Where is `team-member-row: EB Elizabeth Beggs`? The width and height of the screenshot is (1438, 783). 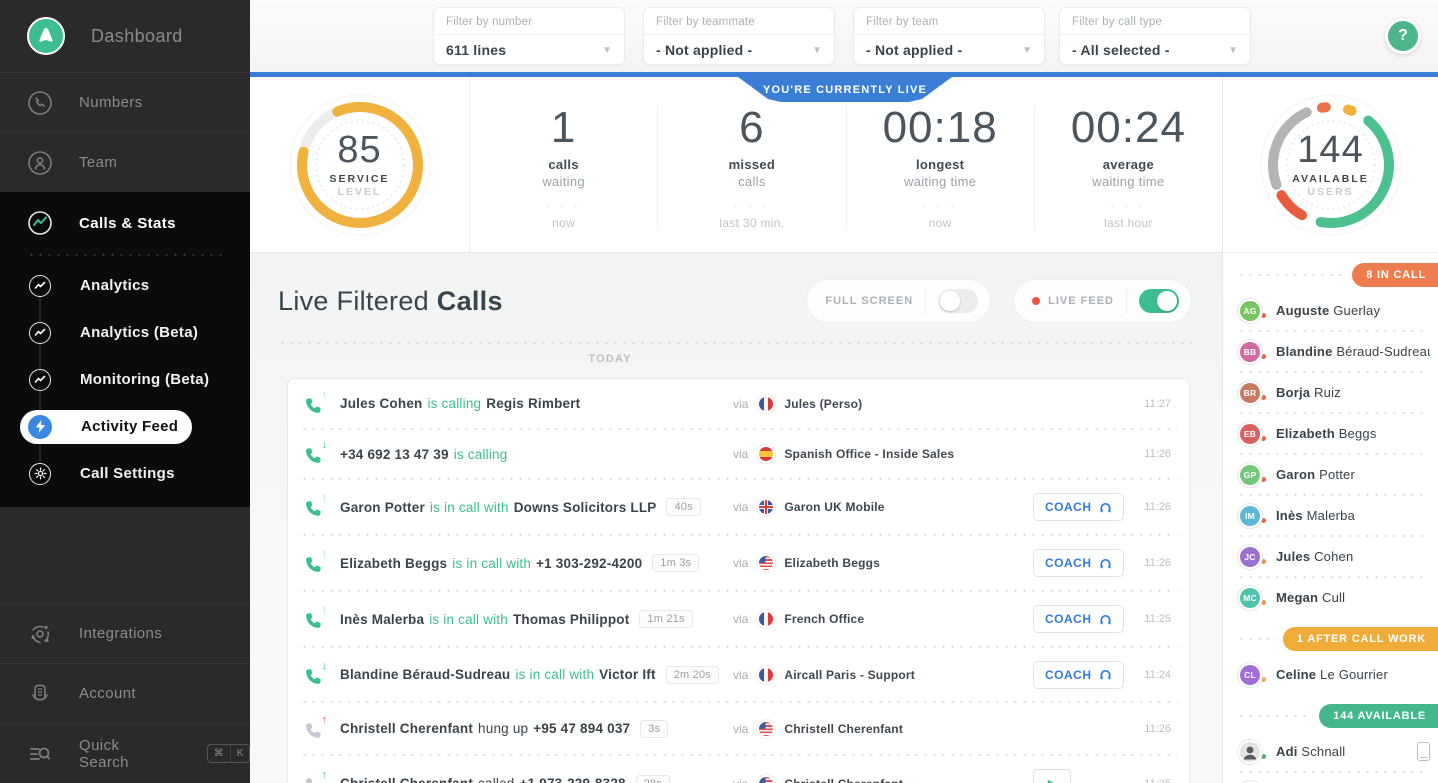 team-member-row: EB Elizabeth Beggs is located at coordinates (1330, 433).